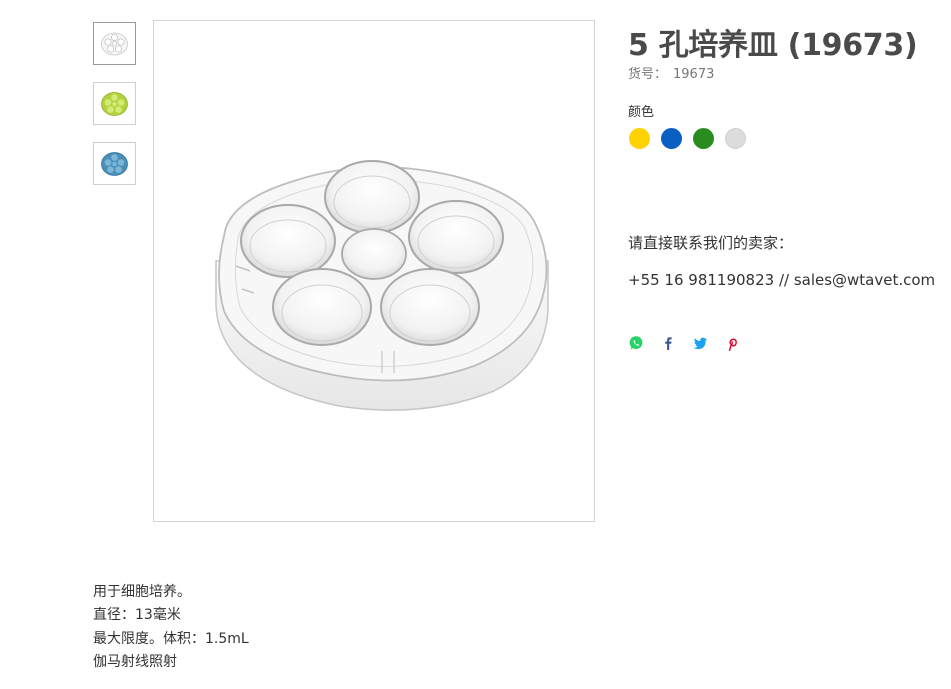  What do you see at coordinates (687, 138) in the screenshot?
I see `color-swatches` at bounding box center [687, 138].